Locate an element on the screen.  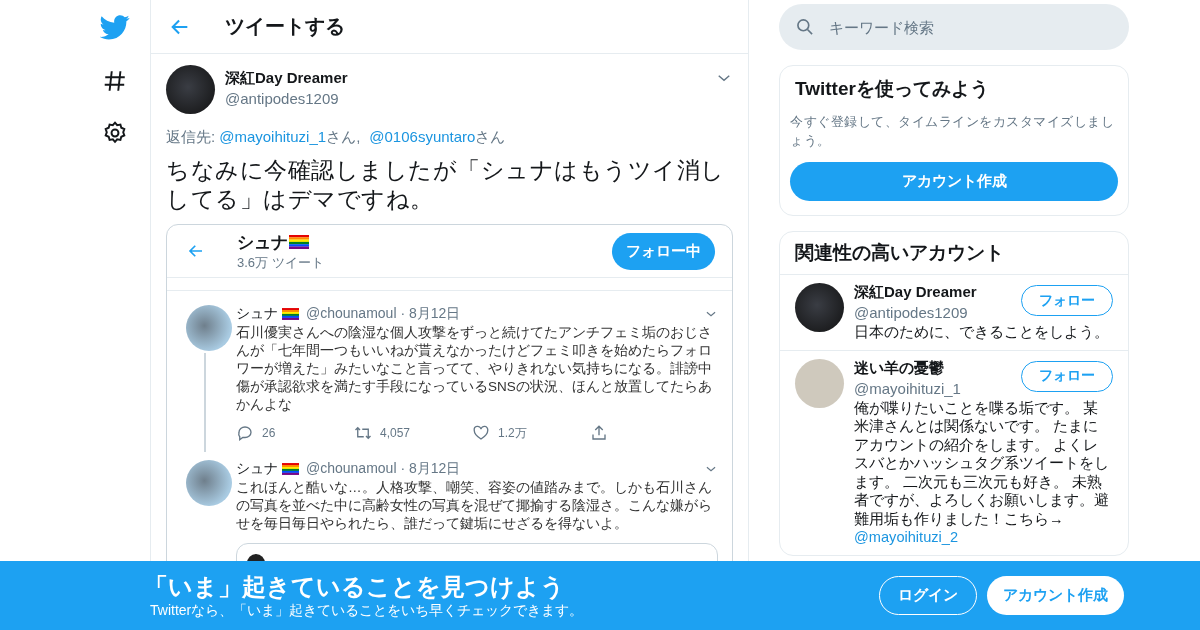
action-count: 4,057 is located at coordinates (395, 433).